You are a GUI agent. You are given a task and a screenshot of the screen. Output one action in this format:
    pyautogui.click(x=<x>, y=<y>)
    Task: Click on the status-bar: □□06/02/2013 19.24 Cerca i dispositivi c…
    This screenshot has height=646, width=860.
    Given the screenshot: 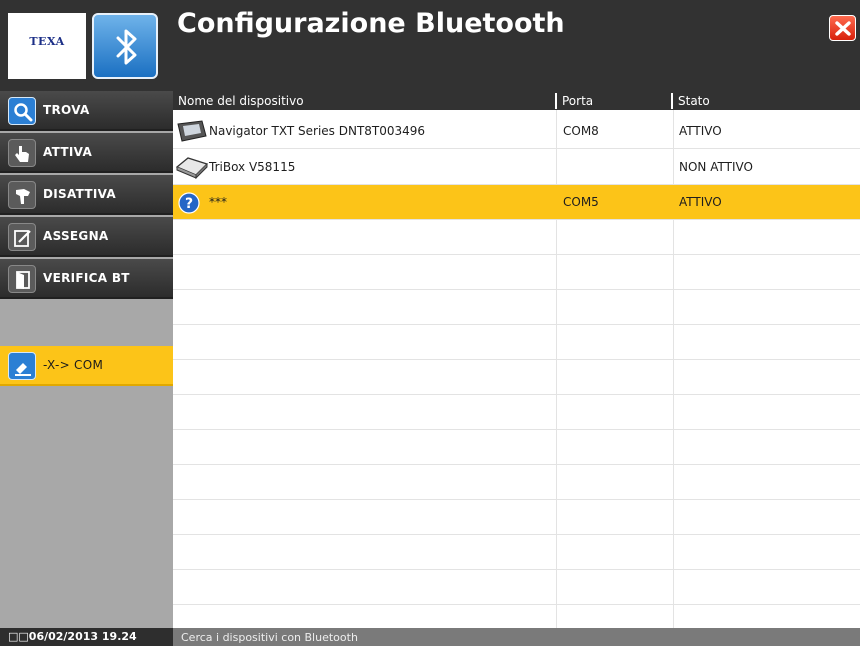 What is the action you would take?
    pyautogui.click(x=430, y=637)
    